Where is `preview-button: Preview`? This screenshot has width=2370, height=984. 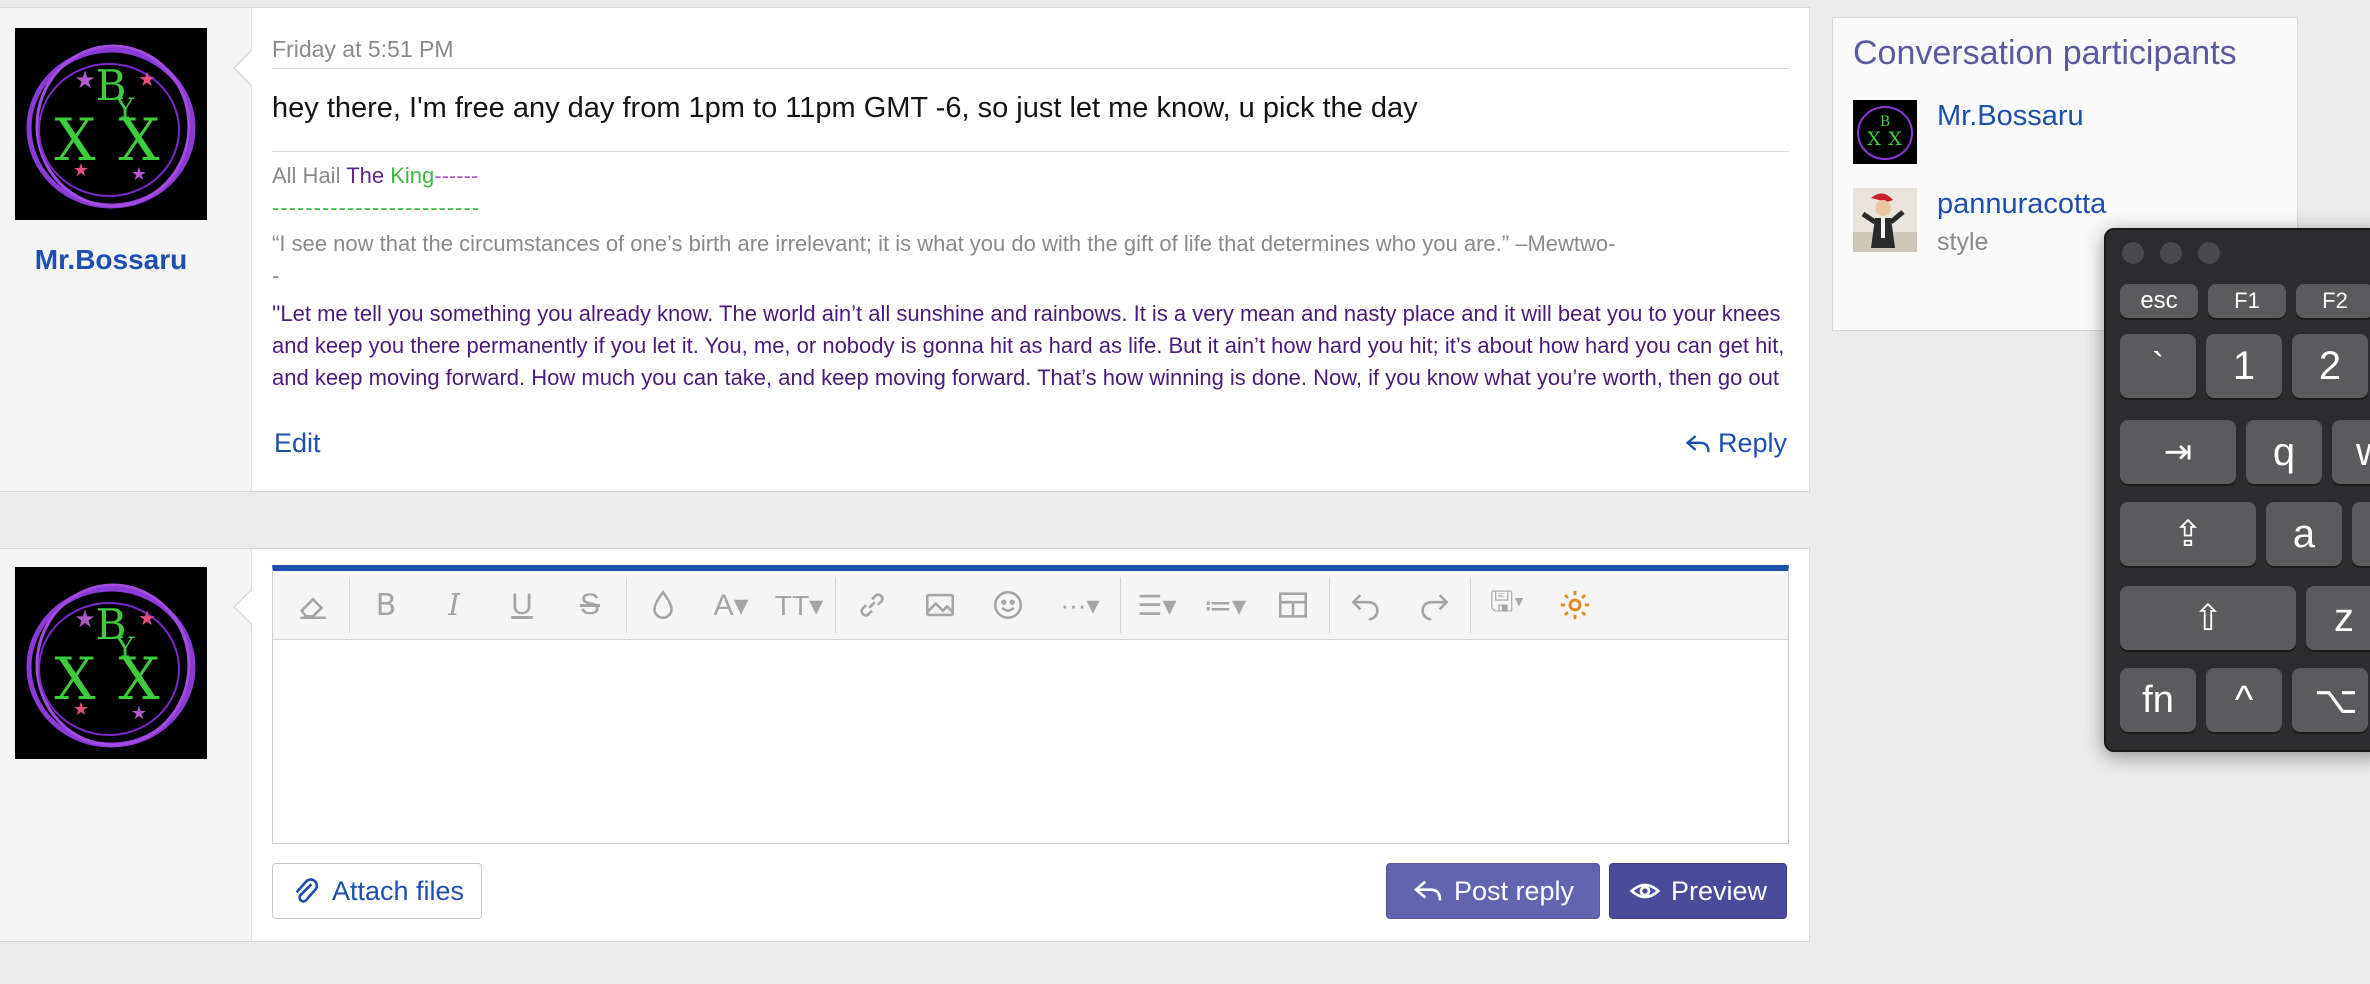 preview-button: Preview is located at coordinates (1698, 891).